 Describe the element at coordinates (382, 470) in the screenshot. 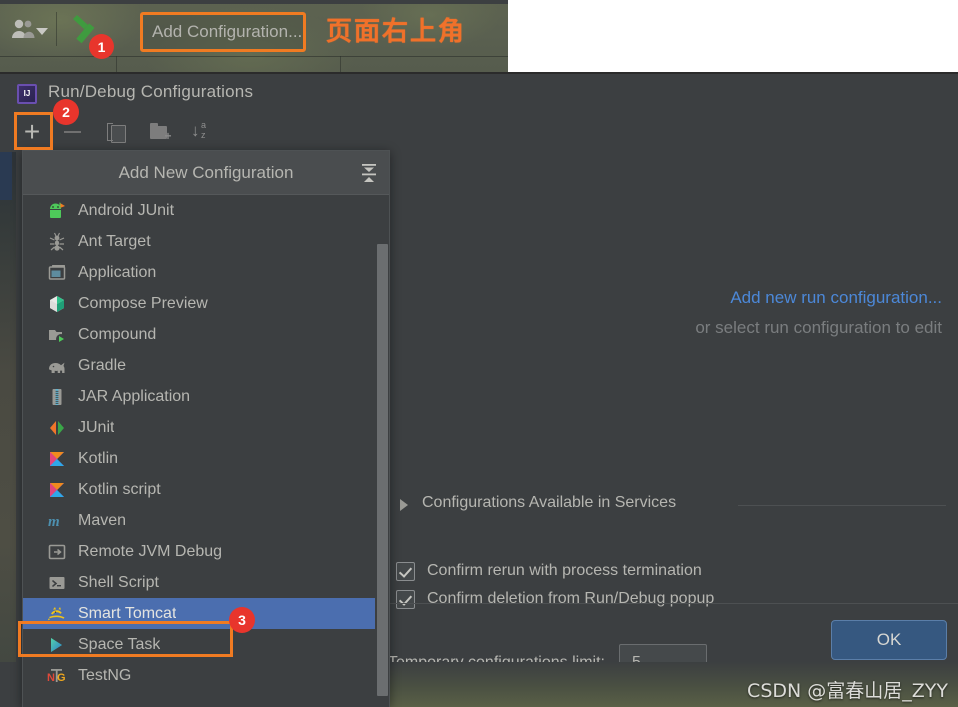

I see `popup-scrollbar-thumb` at that location.